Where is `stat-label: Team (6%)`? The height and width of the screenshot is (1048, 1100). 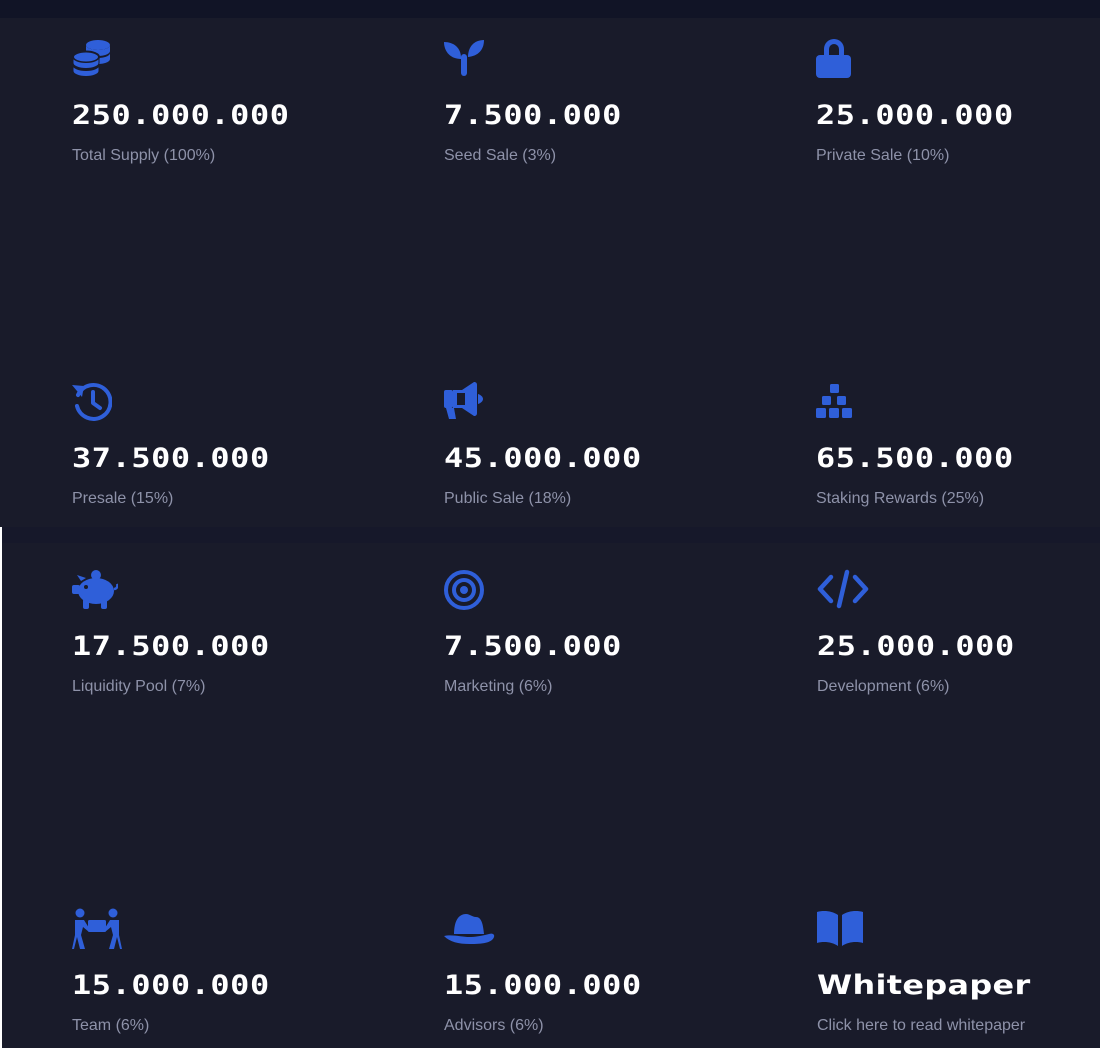 stat-label: Team (6%) is located at coordinates (111, 1025).